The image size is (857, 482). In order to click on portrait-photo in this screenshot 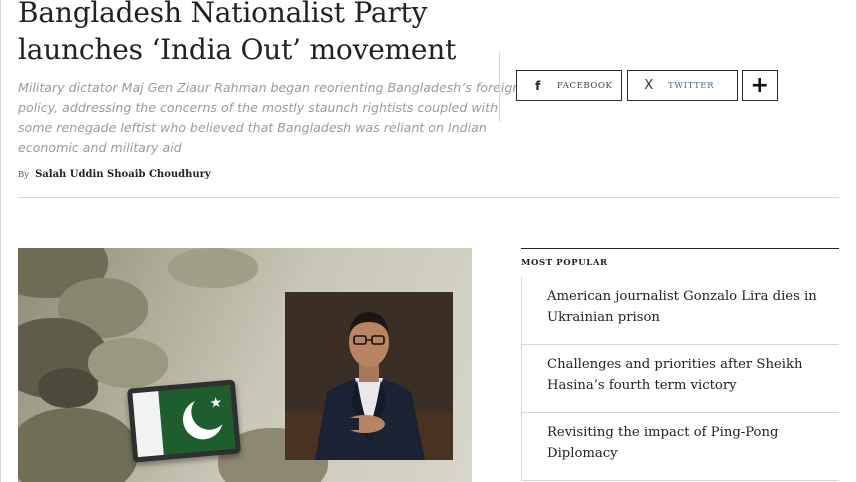, I will do `click(369, 376)`.